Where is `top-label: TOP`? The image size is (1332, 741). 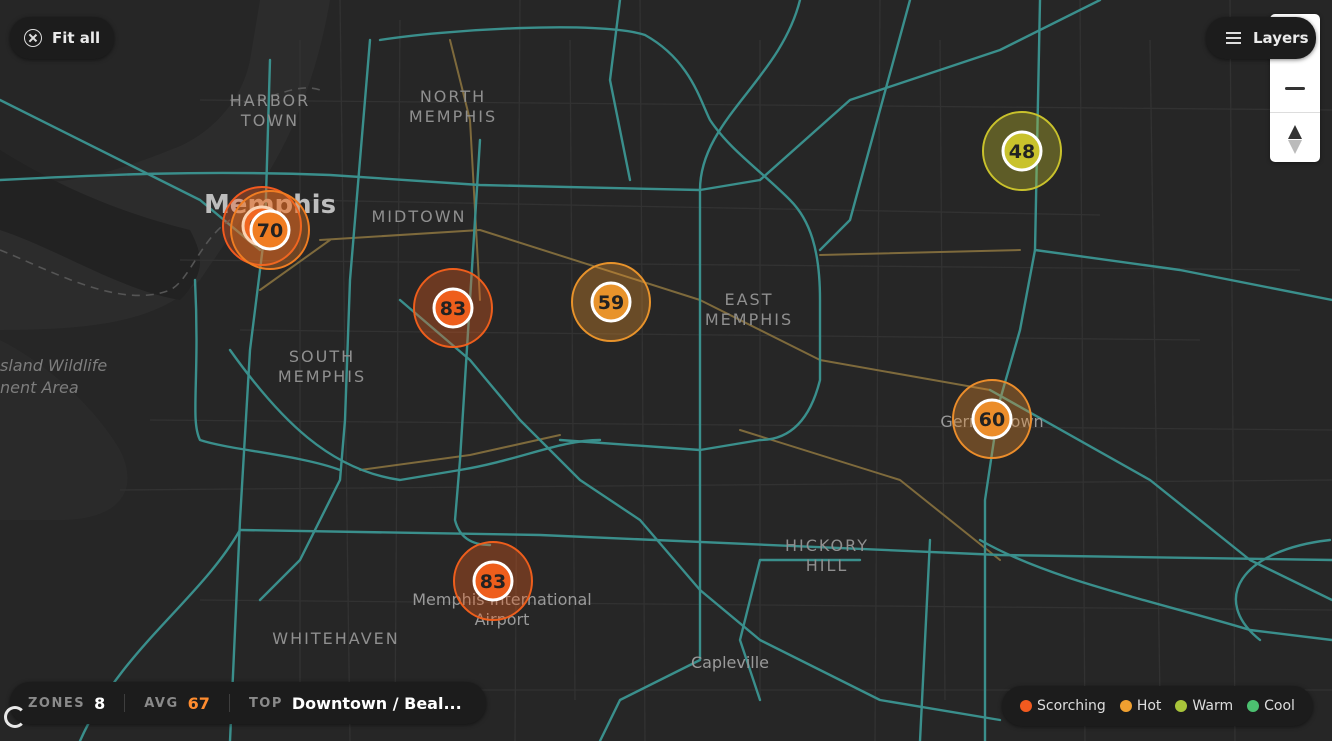
top-label: TOP is located at coordinates (265, 703).